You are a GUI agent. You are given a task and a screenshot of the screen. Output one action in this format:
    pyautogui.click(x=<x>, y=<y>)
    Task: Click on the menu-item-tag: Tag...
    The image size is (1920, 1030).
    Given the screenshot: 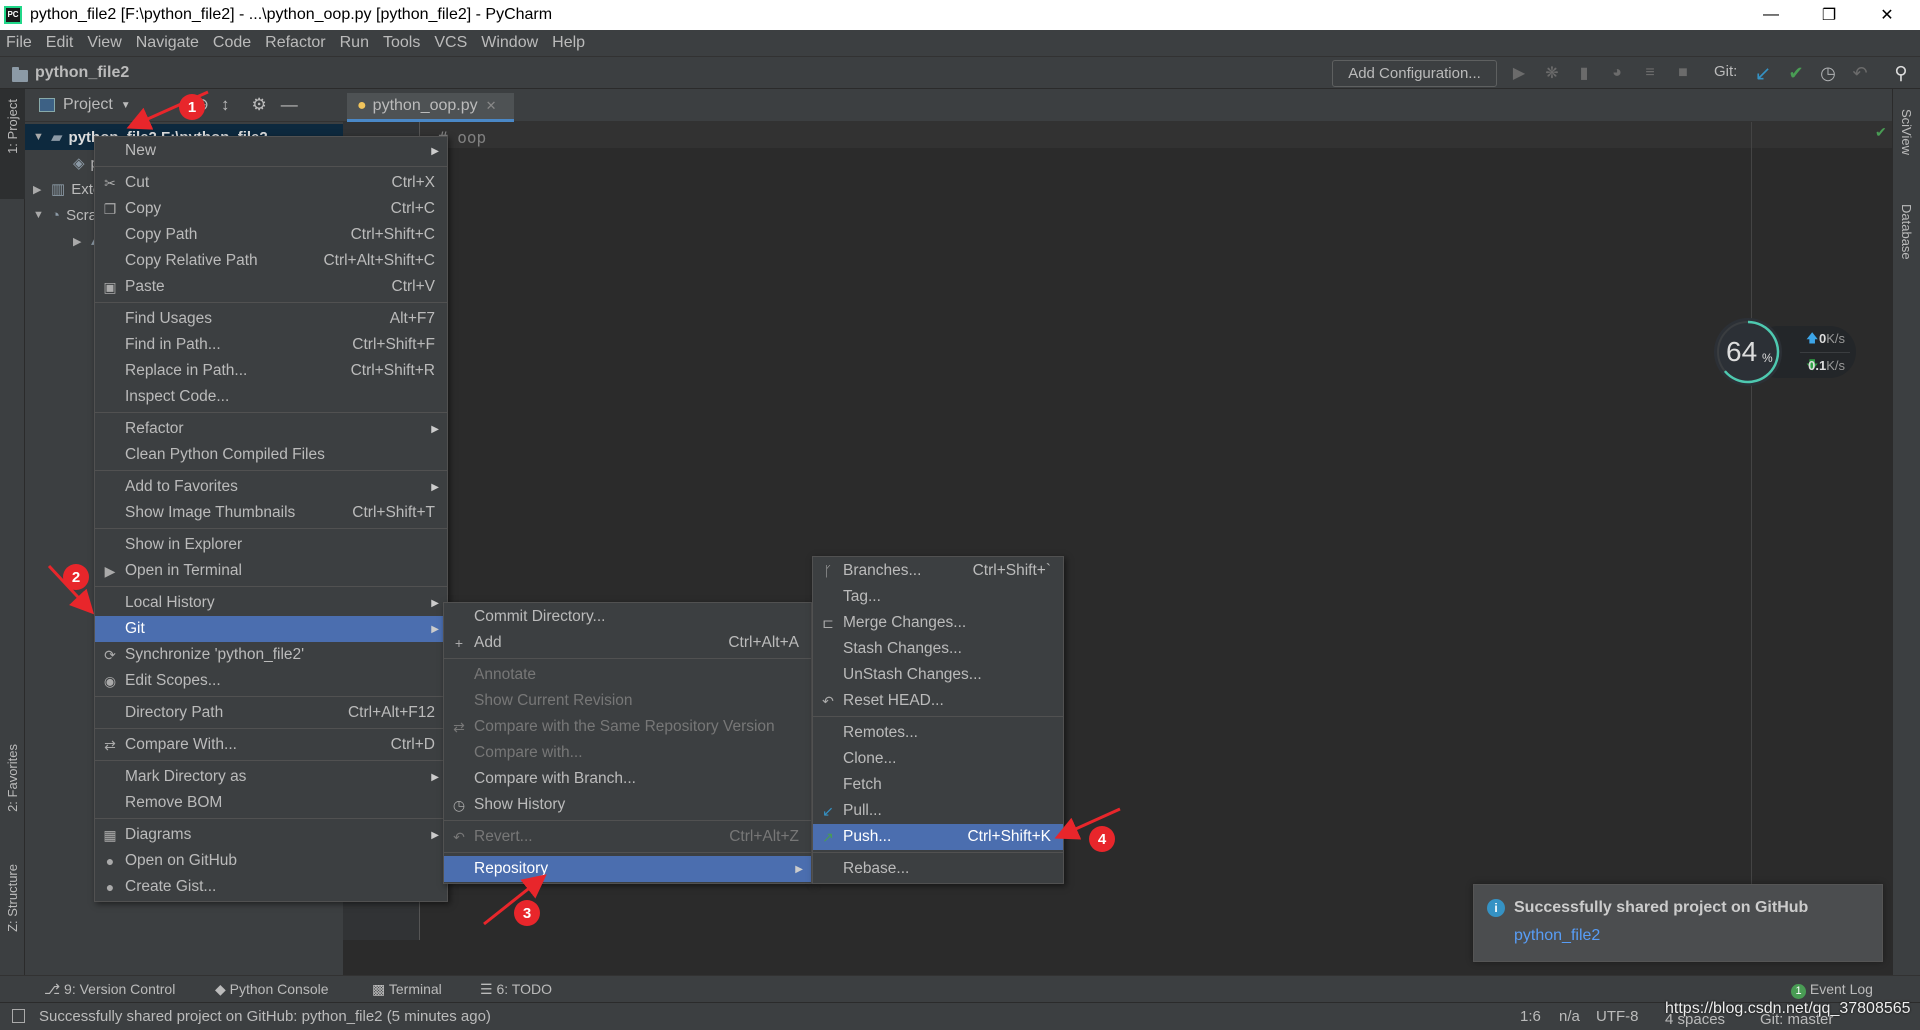 What is the action you would take?
    pyautogui.click(x=938, y=597)
    